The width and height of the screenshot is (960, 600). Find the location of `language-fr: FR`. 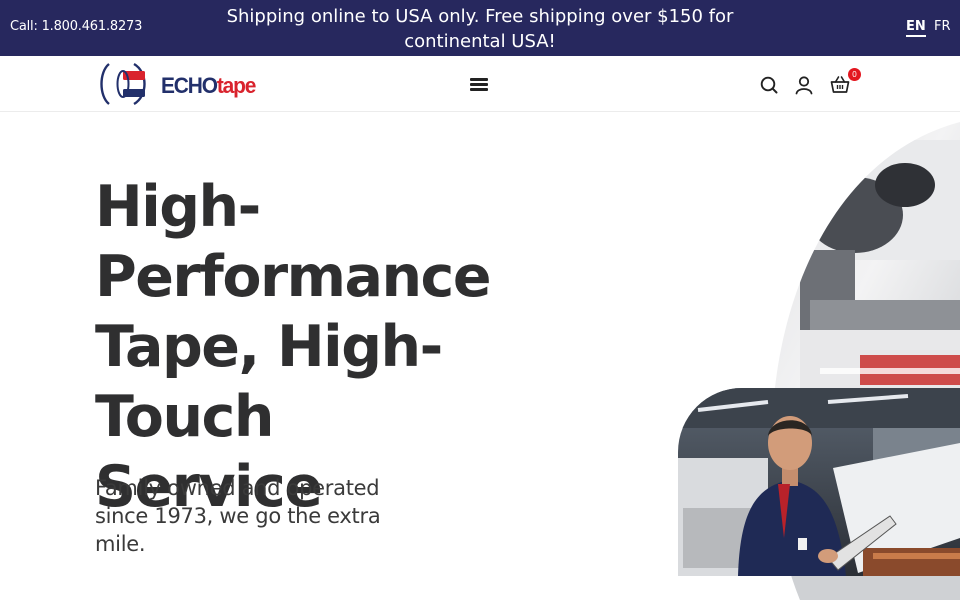

language-fr: FR is located at coordinates (942, 26).